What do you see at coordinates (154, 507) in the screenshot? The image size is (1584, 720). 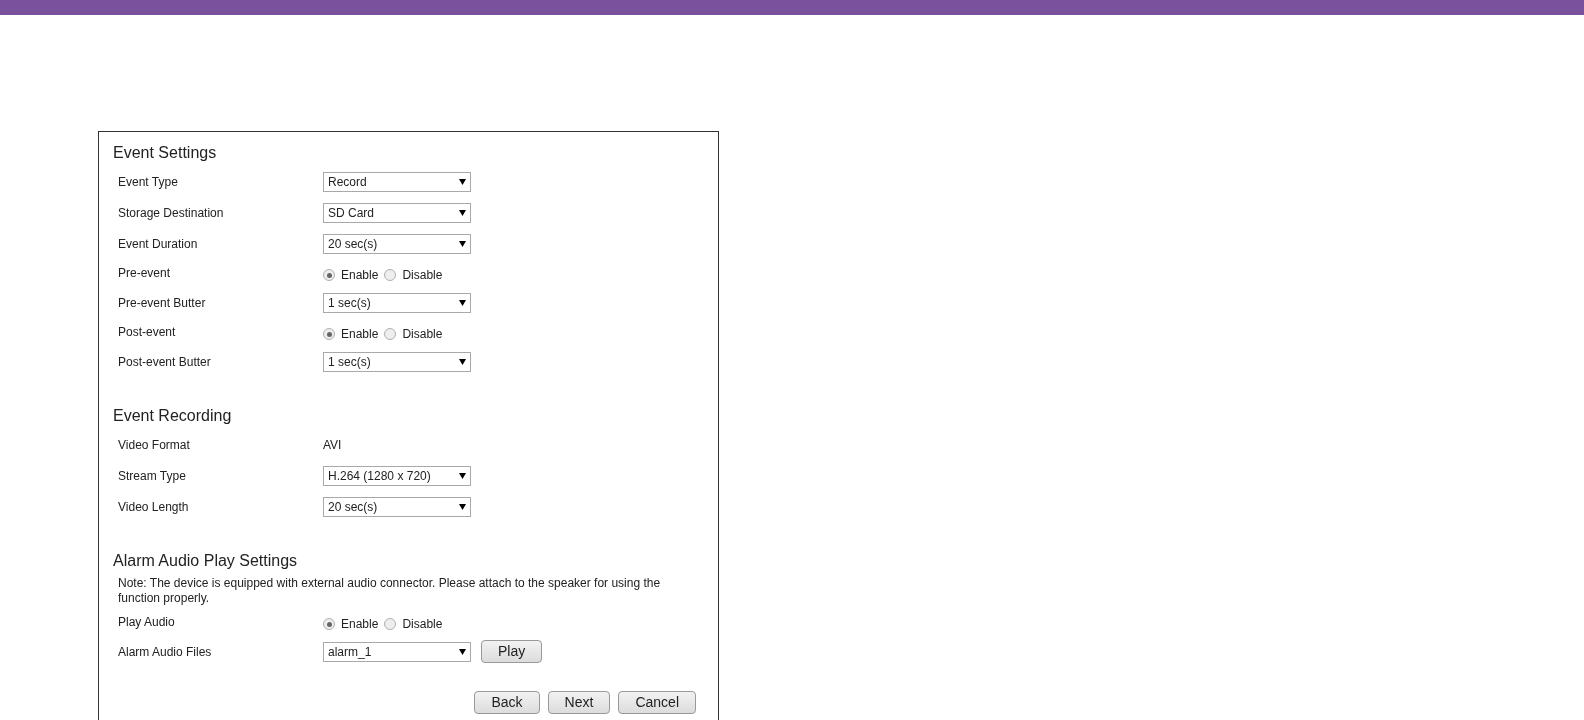 I see `field-label: Video Length` at bounding box center [154, 507].